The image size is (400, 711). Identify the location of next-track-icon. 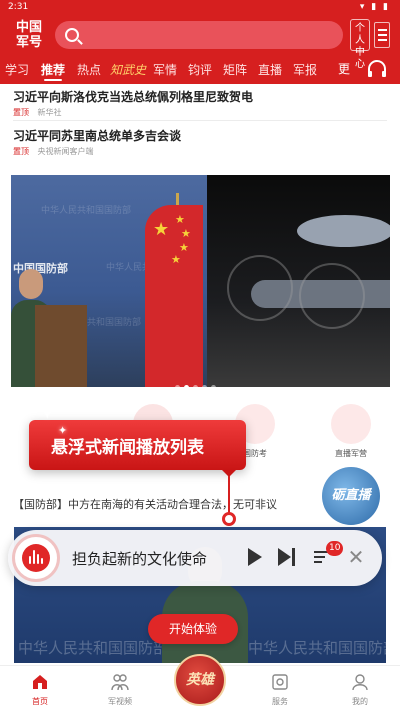
(287, 557).